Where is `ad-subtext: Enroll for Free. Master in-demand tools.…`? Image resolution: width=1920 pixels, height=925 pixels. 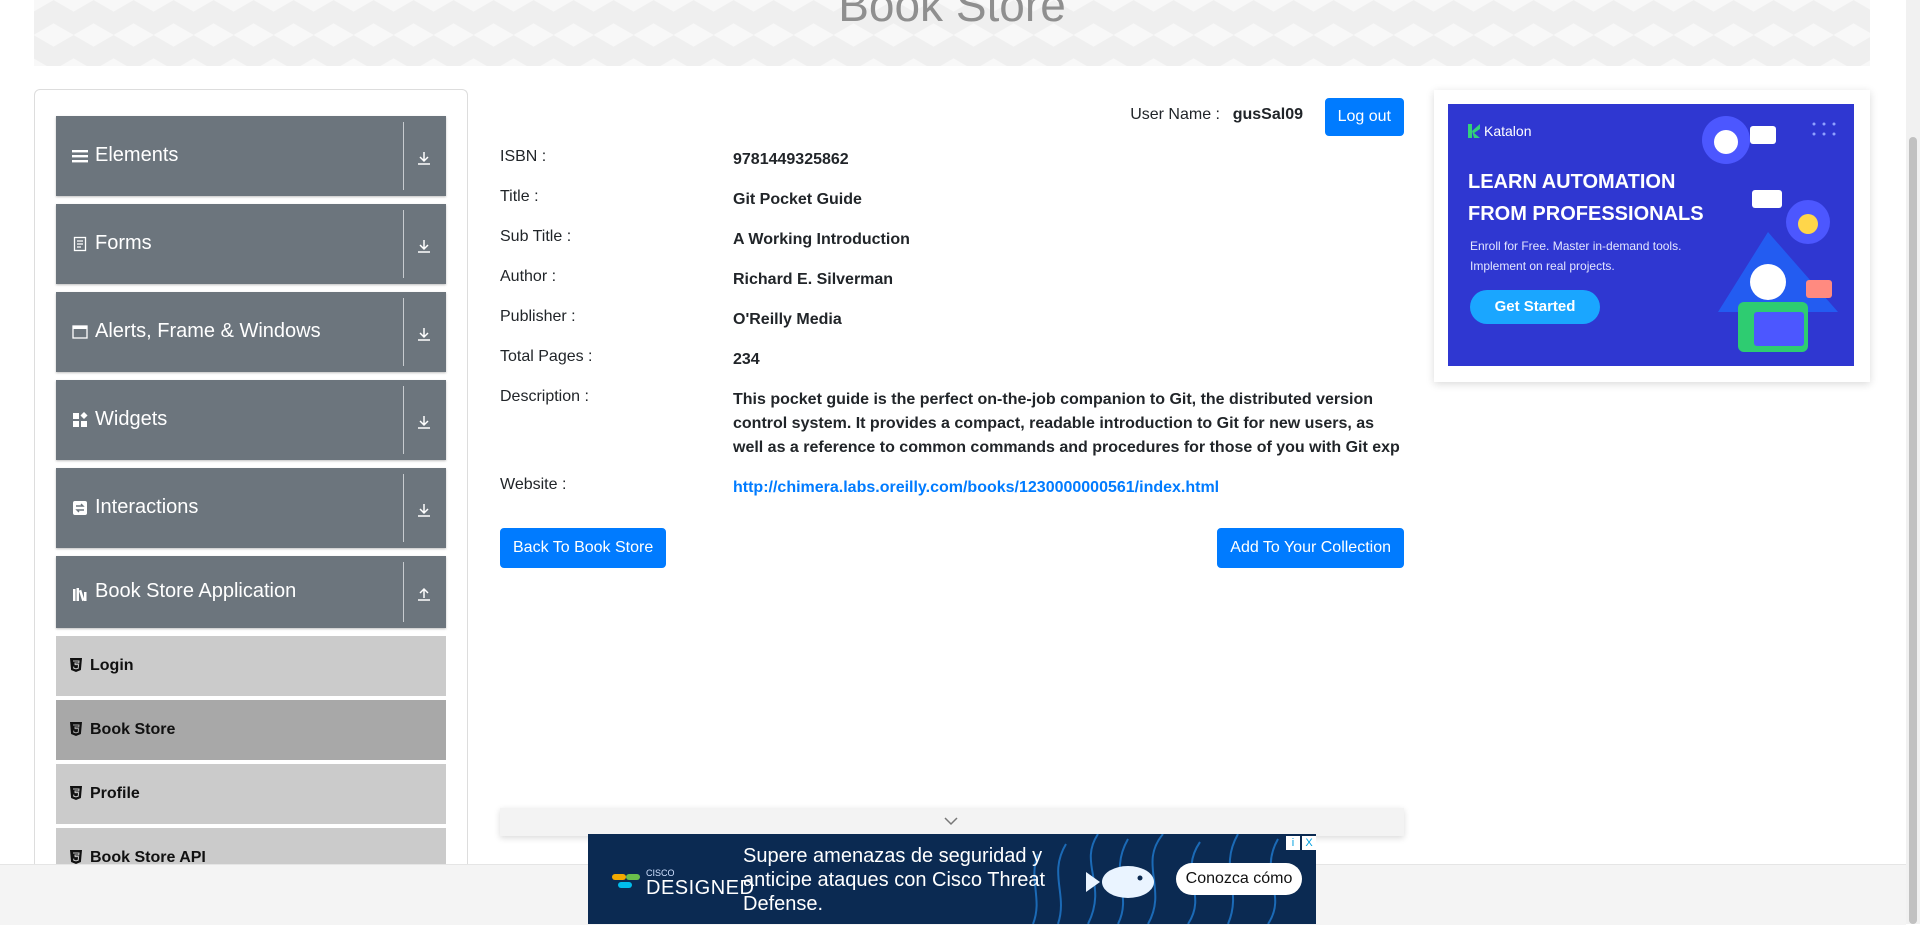 ad-subtext: Enroll for Free. Master in-demand tools.… is located at coordinates (1576, 256).